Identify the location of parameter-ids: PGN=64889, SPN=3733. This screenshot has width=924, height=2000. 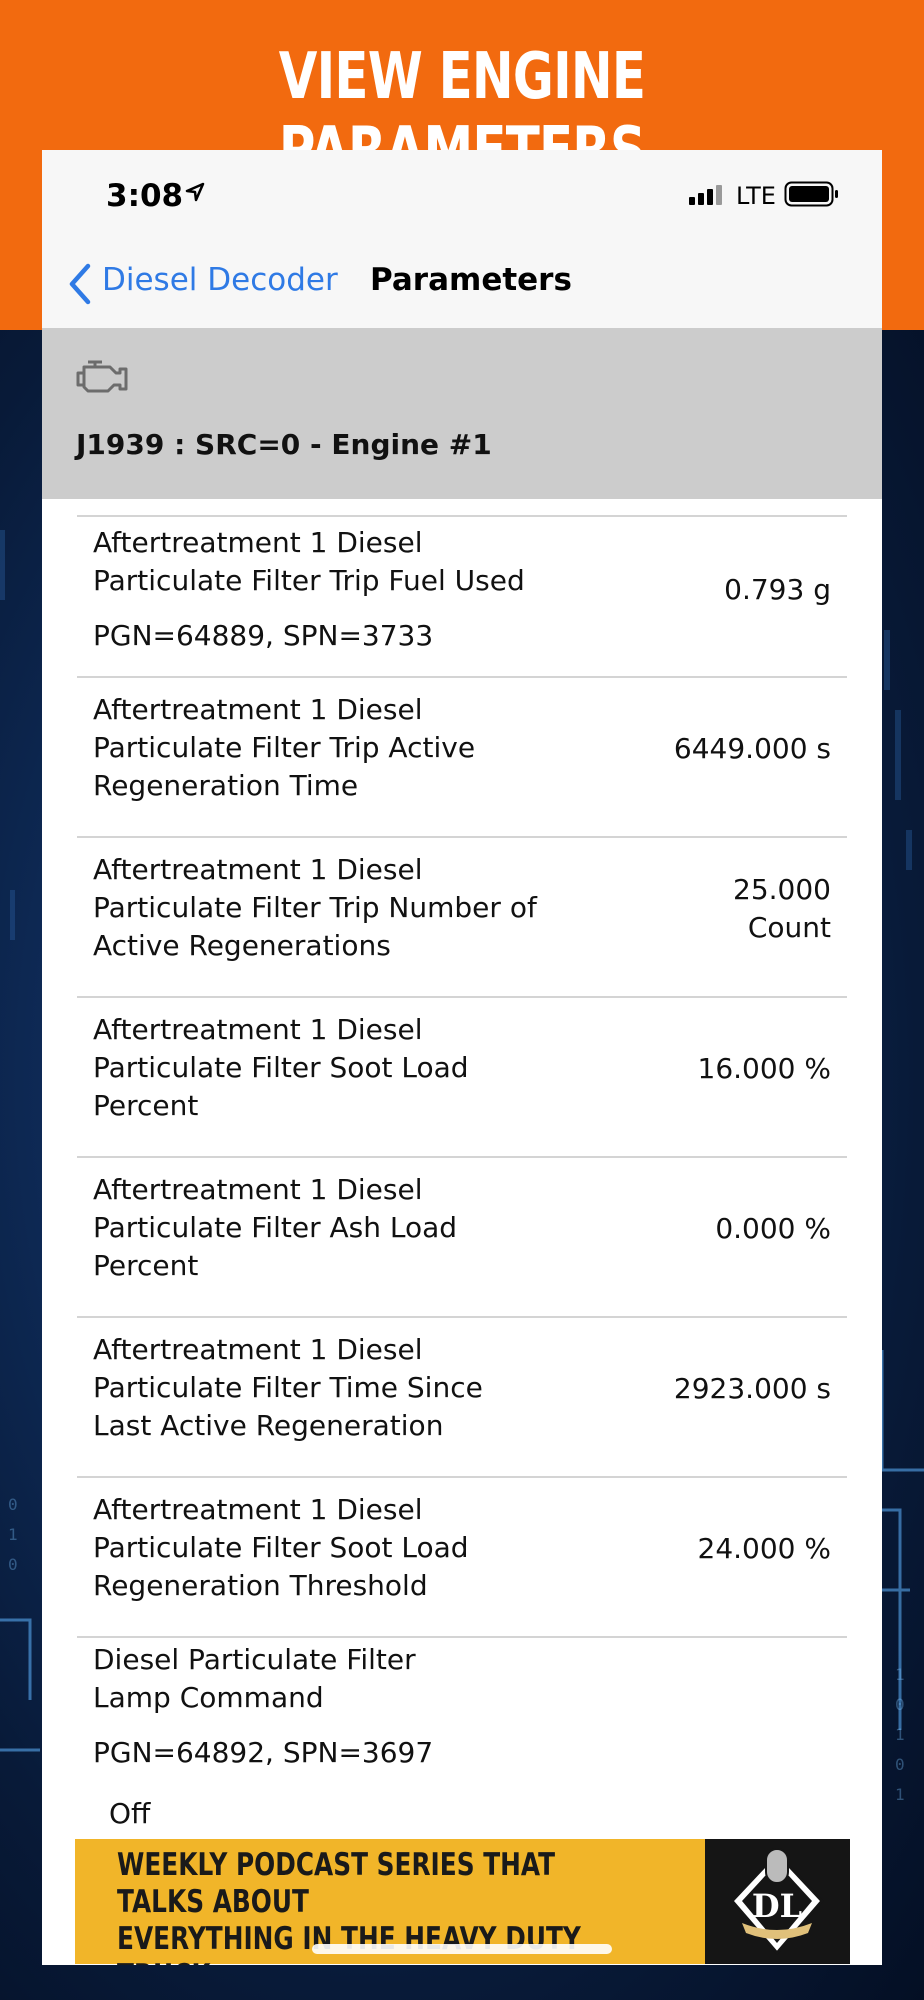
(263, 635).